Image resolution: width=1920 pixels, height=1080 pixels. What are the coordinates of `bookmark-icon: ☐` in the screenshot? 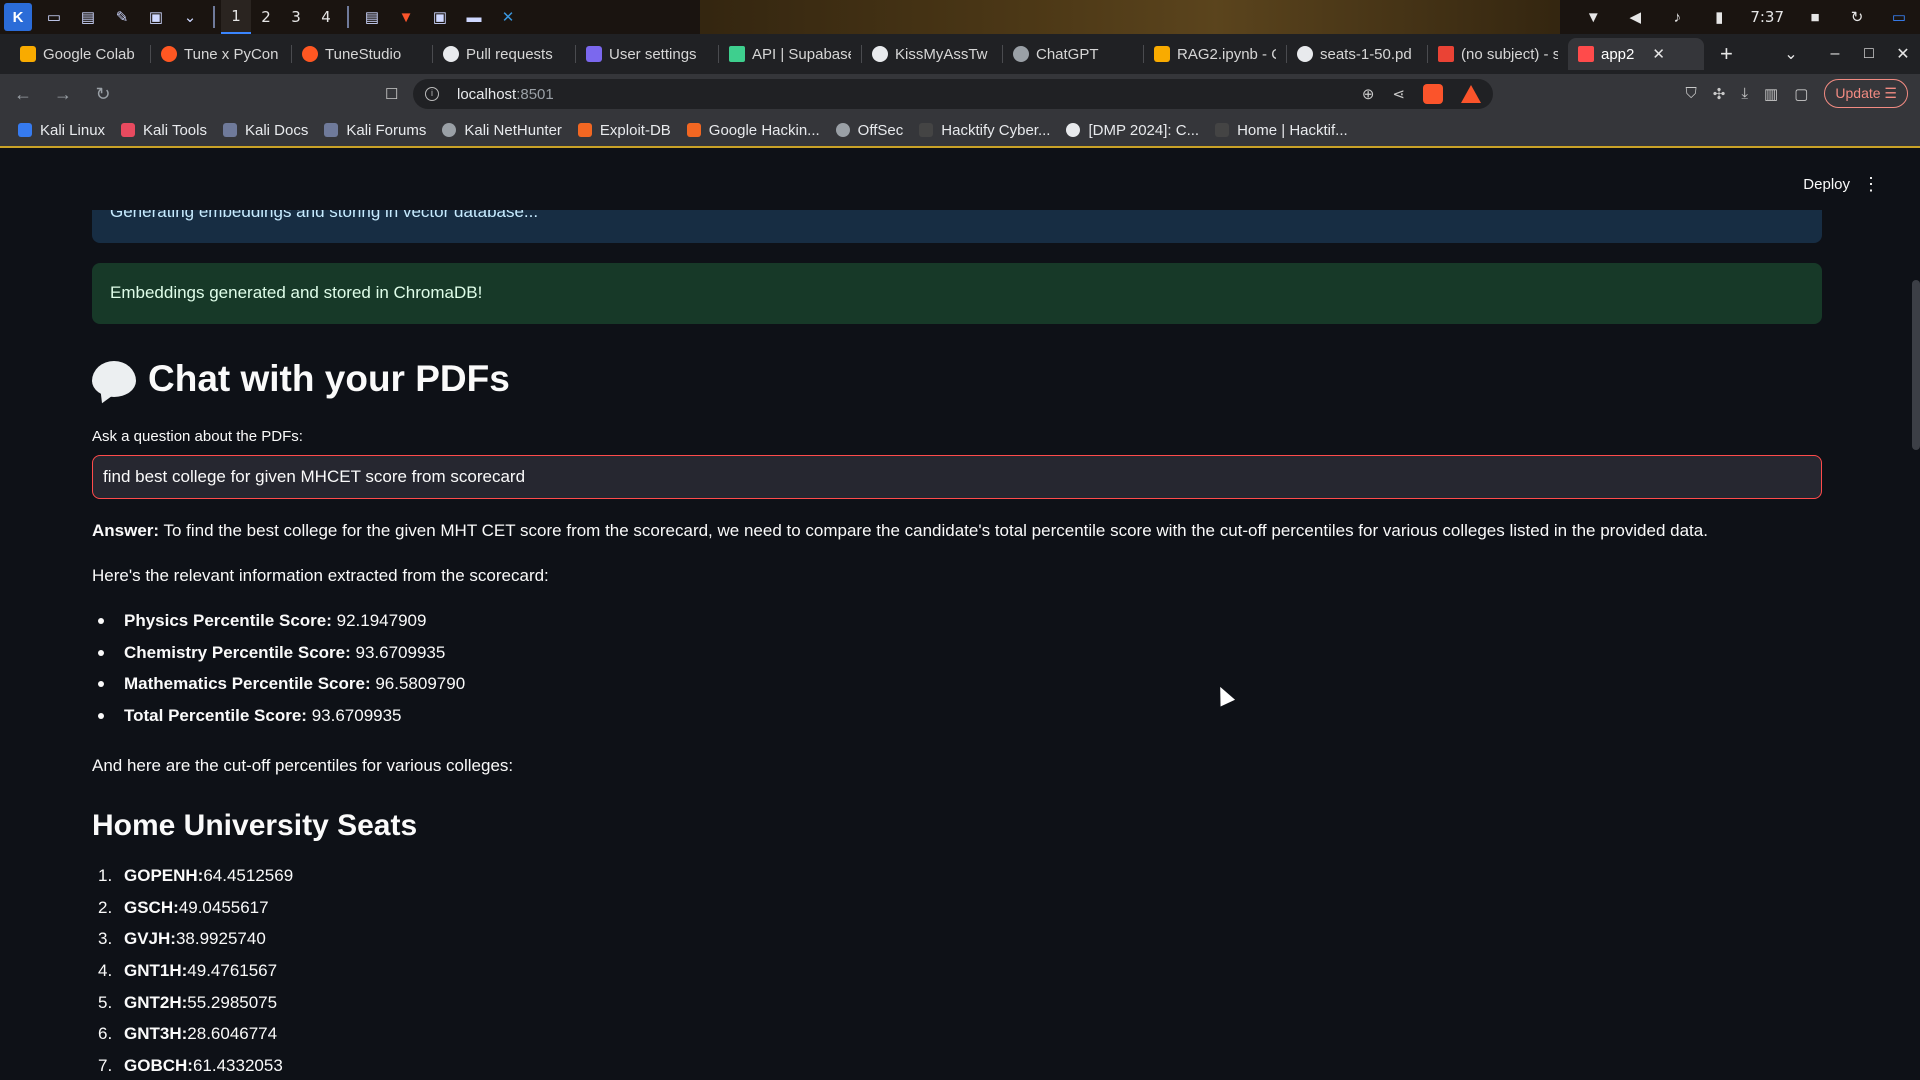 It's located at (391, 94).